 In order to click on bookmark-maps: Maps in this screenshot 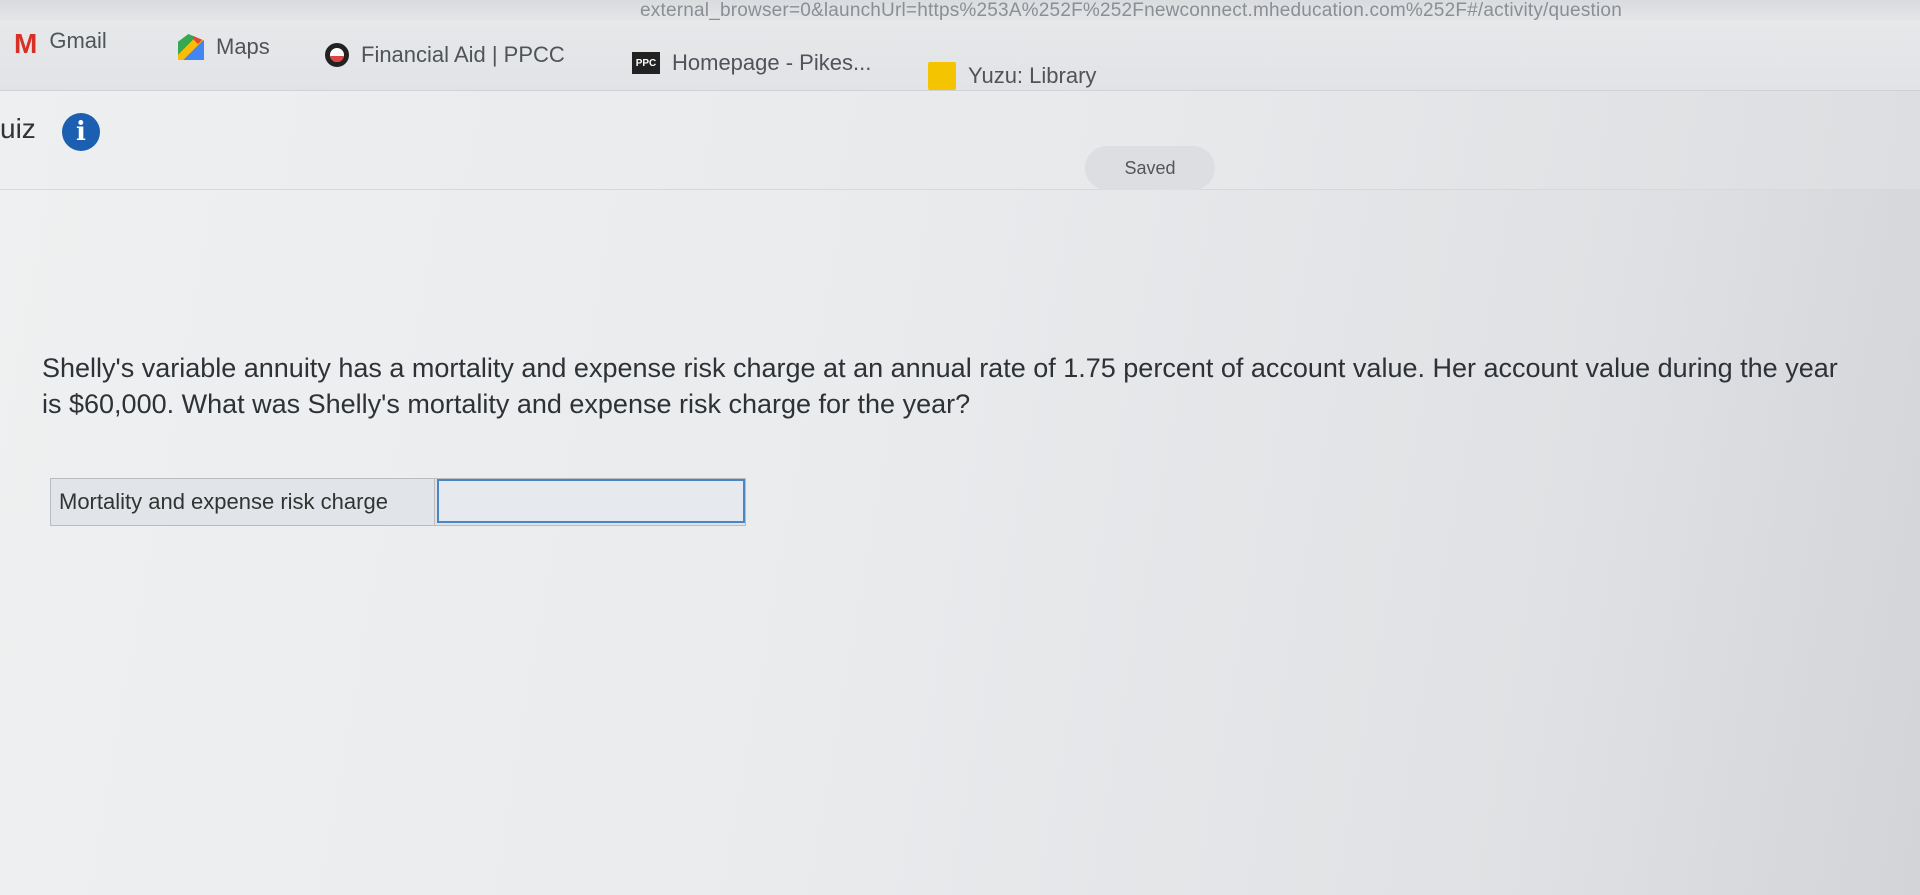, I will do `click(224, 47)`.